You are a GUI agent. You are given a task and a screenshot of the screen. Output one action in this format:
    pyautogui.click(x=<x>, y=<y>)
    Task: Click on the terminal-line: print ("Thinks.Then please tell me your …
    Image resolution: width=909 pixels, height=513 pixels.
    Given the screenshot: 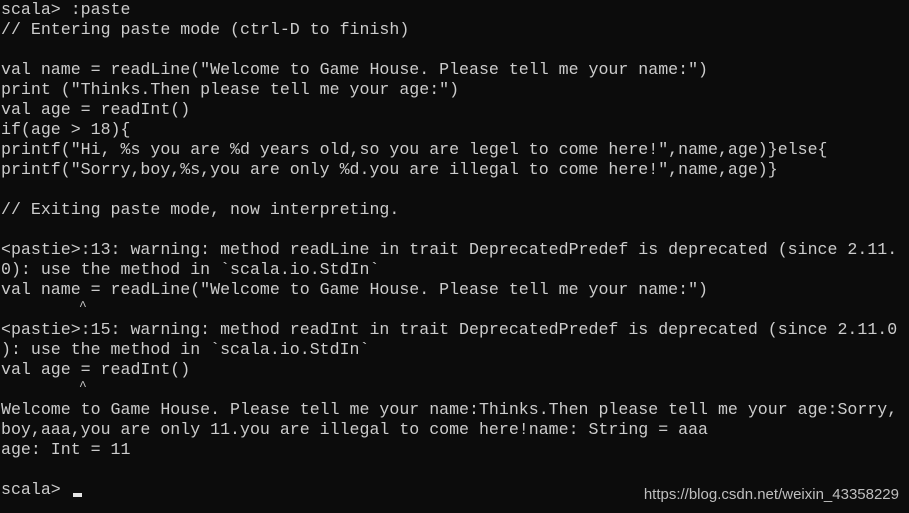 What is the action you would take?
    pyautogui.click(x=230, y=89)
    